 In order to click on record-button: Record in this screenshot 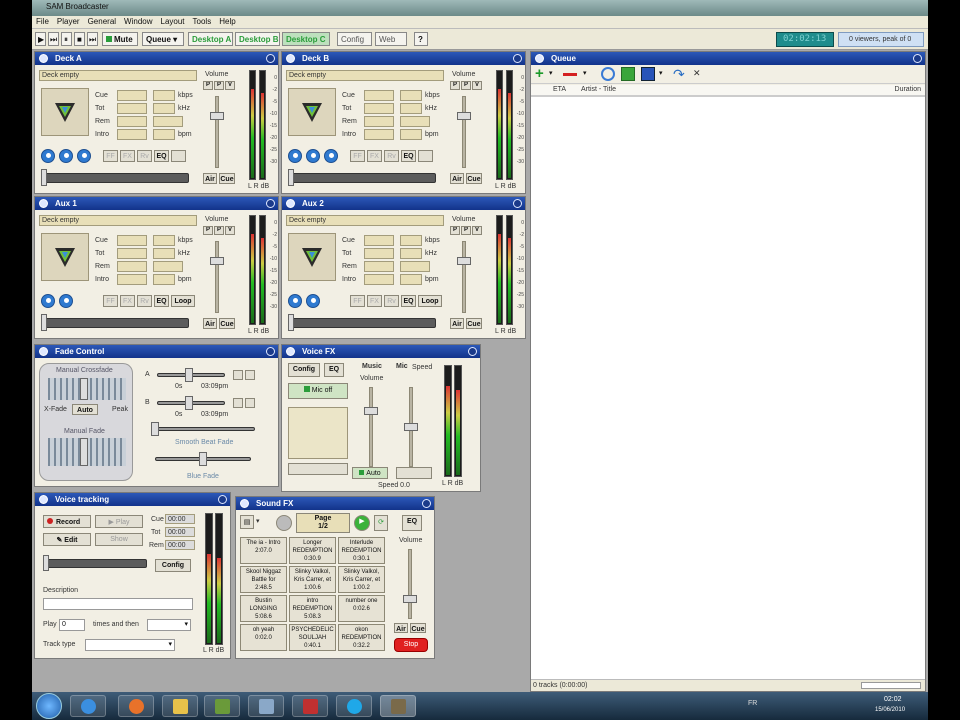, I will do `click(67, 521)`.